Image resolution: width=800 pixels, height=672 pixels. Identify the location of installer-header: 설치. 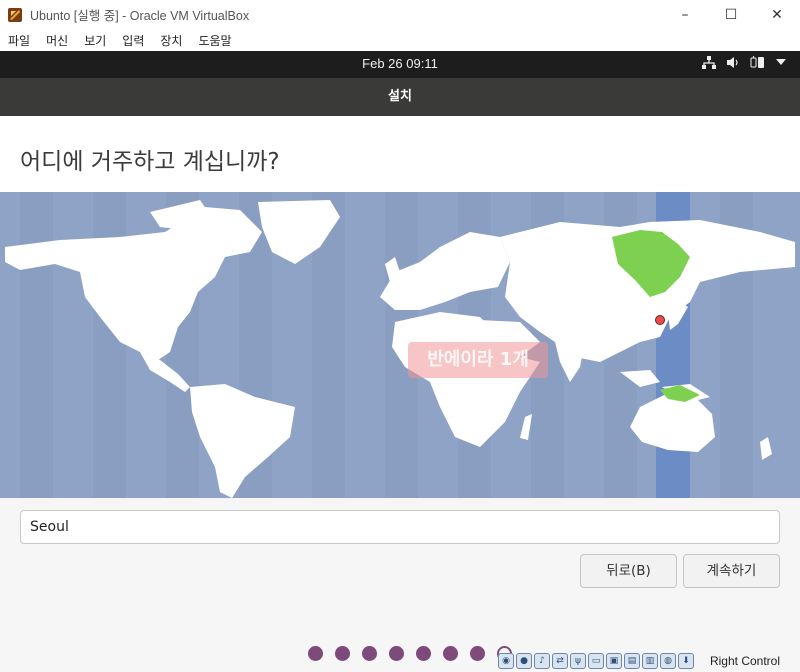
(400, 97).